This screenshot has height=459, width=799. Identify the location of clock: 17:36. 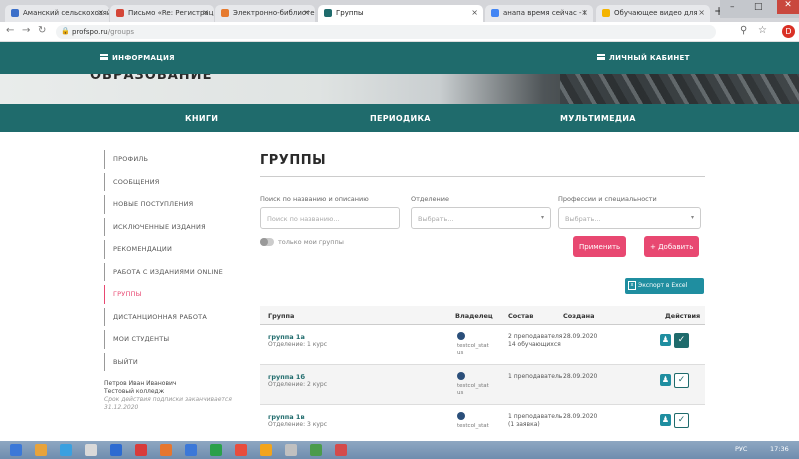
(779, 449).